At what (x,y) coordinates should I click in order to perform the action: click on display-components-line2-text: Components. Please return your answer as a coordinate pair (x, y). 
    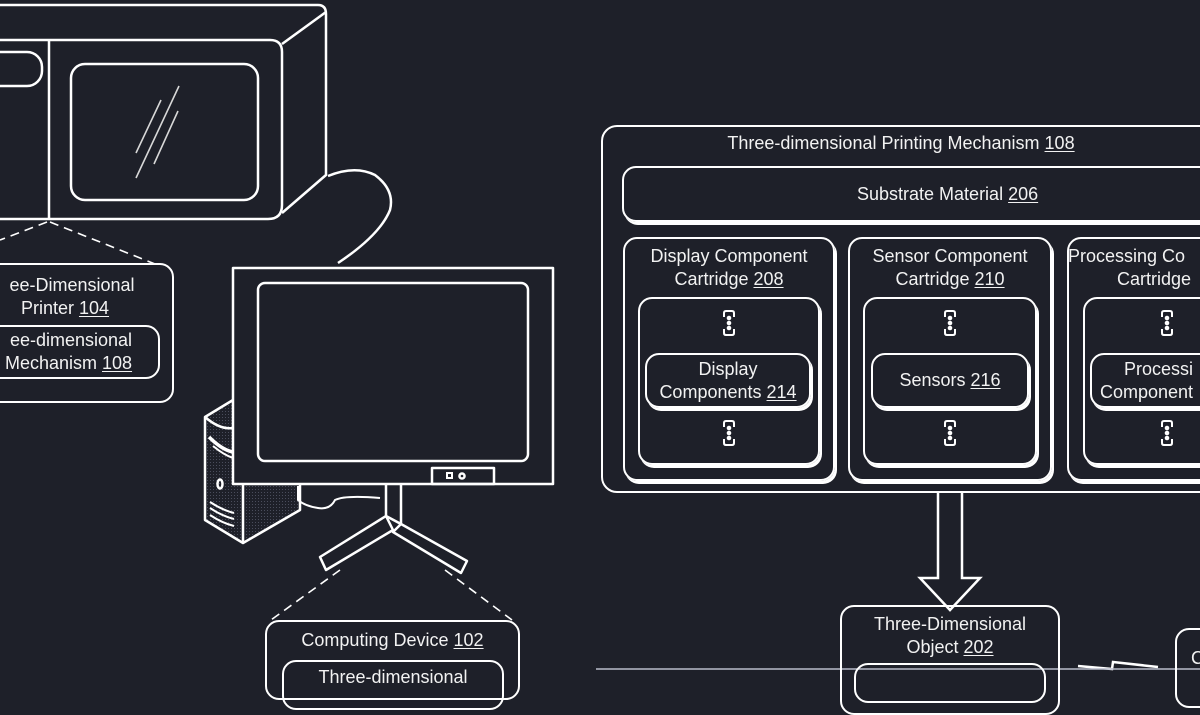
    Looking at the image, I should click on (710, 391).